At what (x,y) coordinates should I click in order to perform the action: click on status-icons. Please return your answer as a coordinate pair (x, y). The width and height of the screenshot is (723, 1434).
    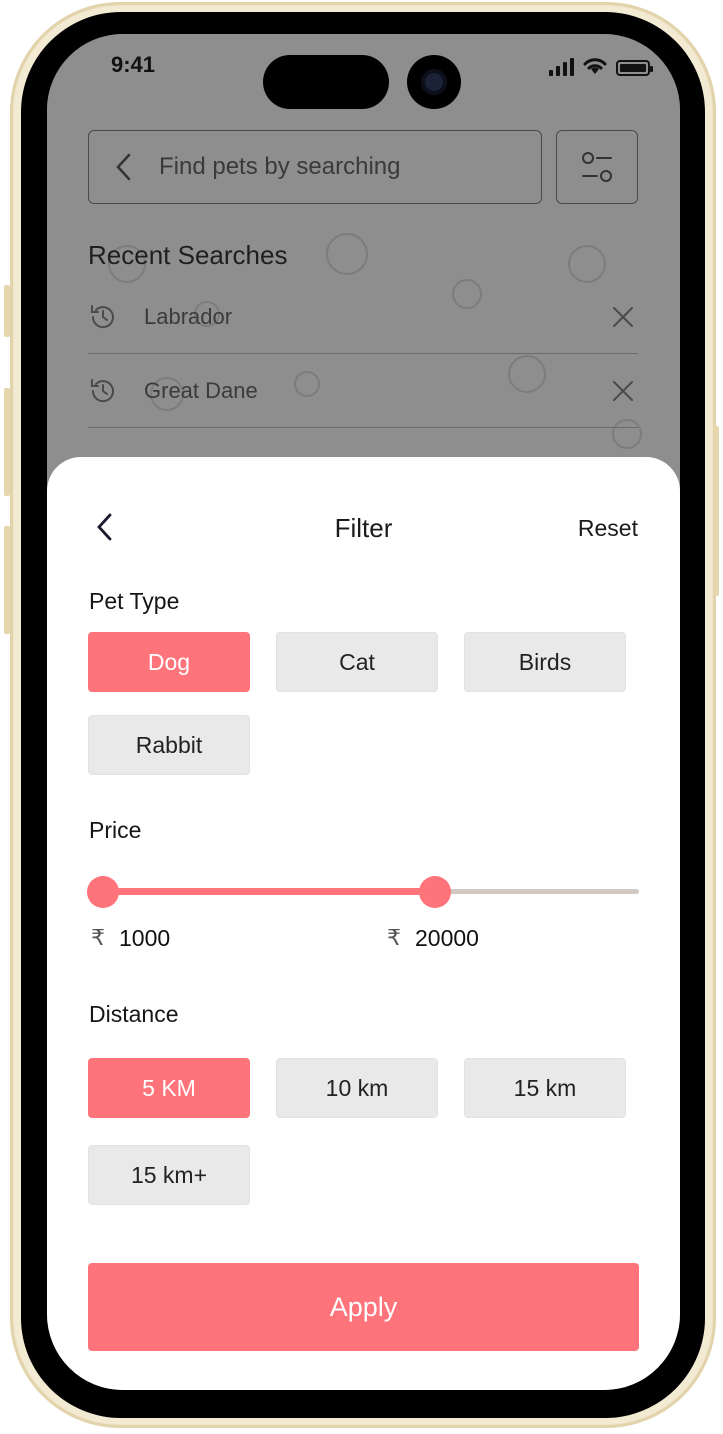
    Looking at the image, I should click on (601, 66).